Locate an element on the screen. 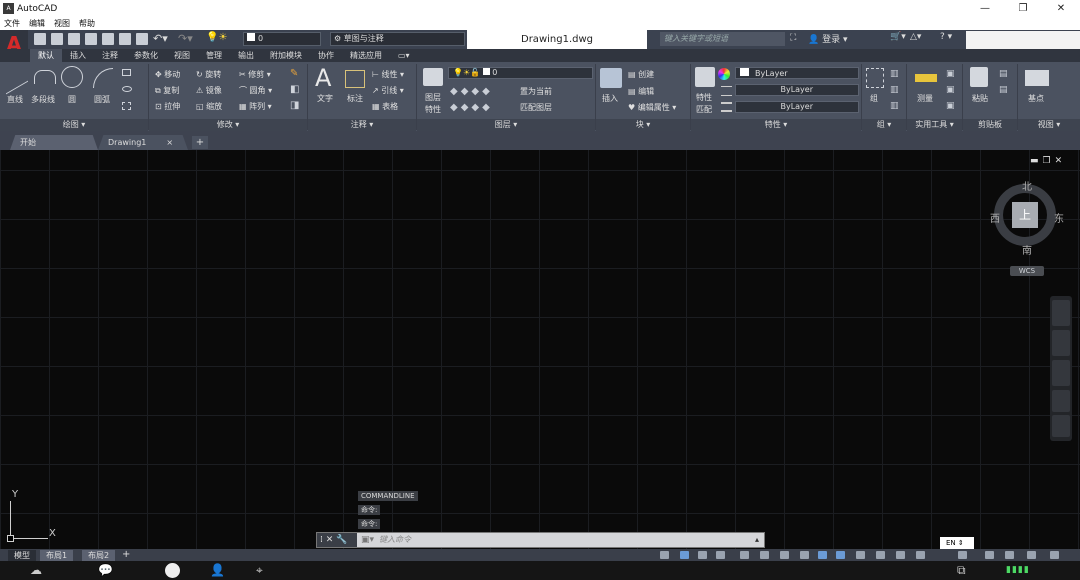  menu-file: 文件 is located at coordinates (12, 23).